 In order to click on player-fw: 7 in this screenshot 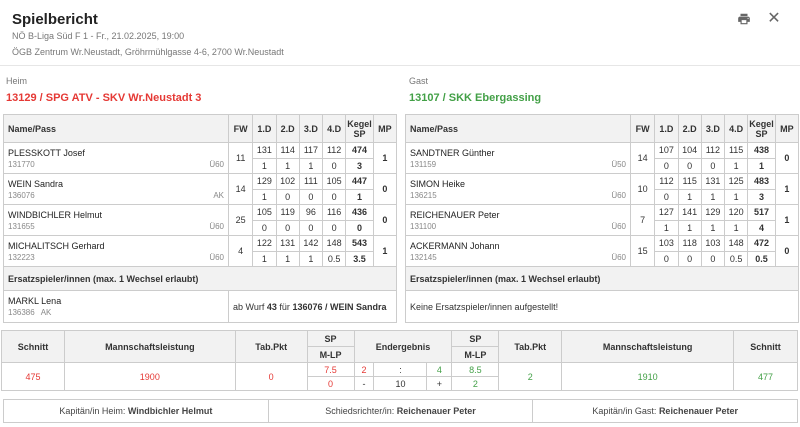, I will do `click(643, 220)`.